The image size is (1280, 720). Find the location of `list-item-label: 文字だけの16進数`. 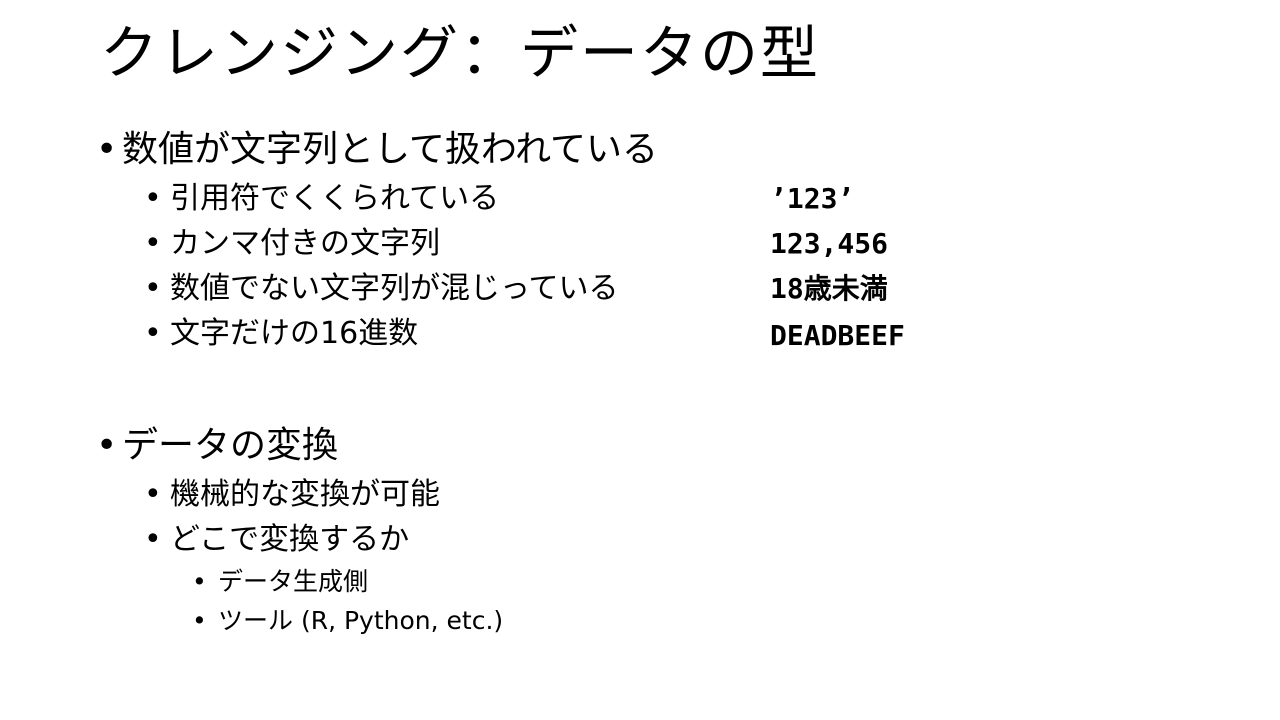

list-item-label: 文字だけの16進数 is located at coordinates (294, 333).